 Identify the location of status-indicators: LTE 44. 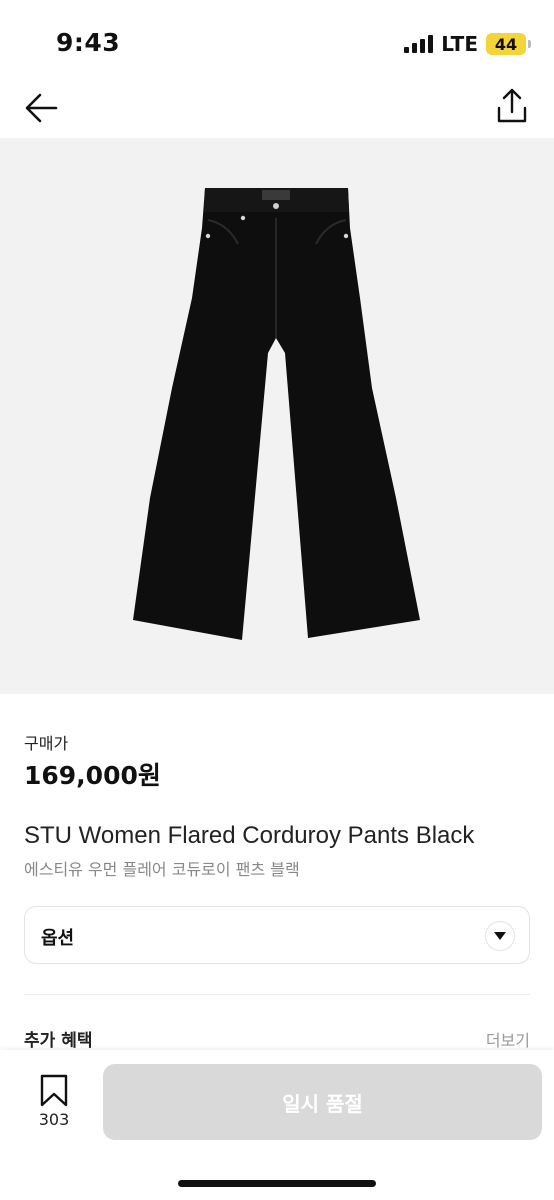
(467, 44).